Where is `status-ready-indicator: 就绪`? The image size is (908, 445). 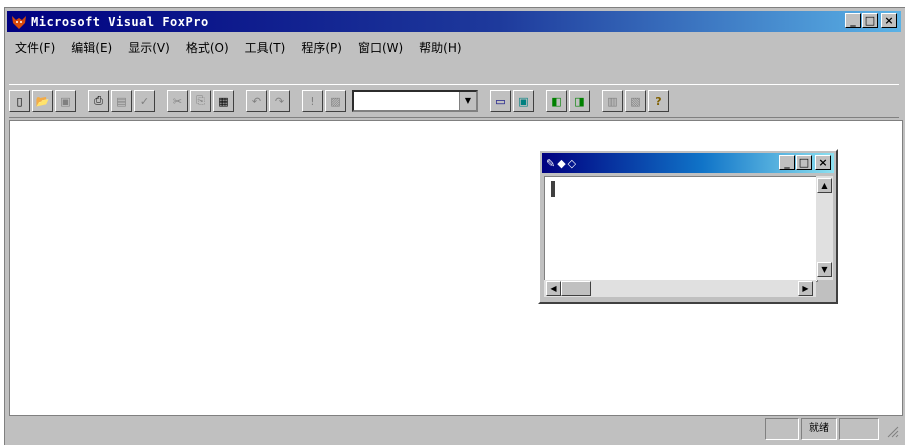 status-ready-indicator: 就绪 is located at coordinates (819, 429).